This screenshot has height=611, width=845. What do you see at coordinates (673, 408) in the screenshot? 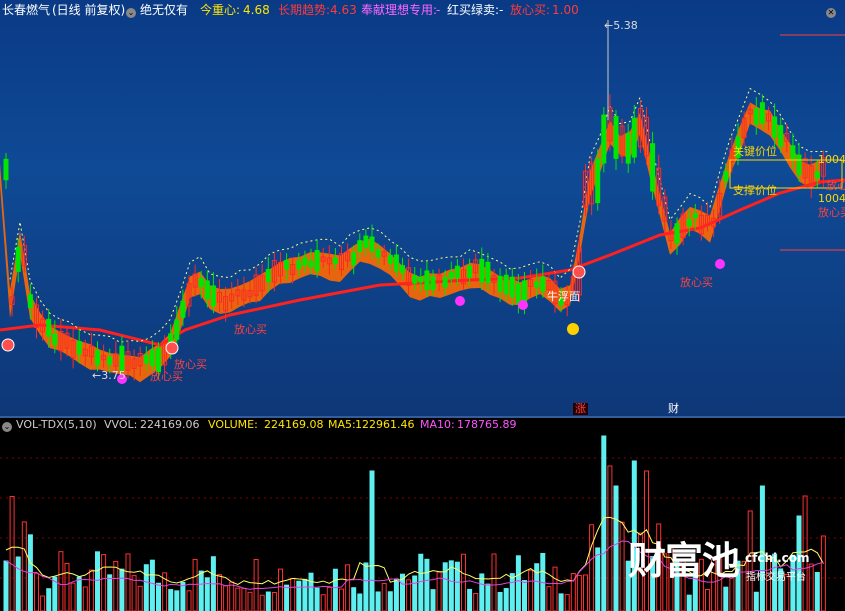
I see `finance-marker: 财` at bounding box center [673, 408].